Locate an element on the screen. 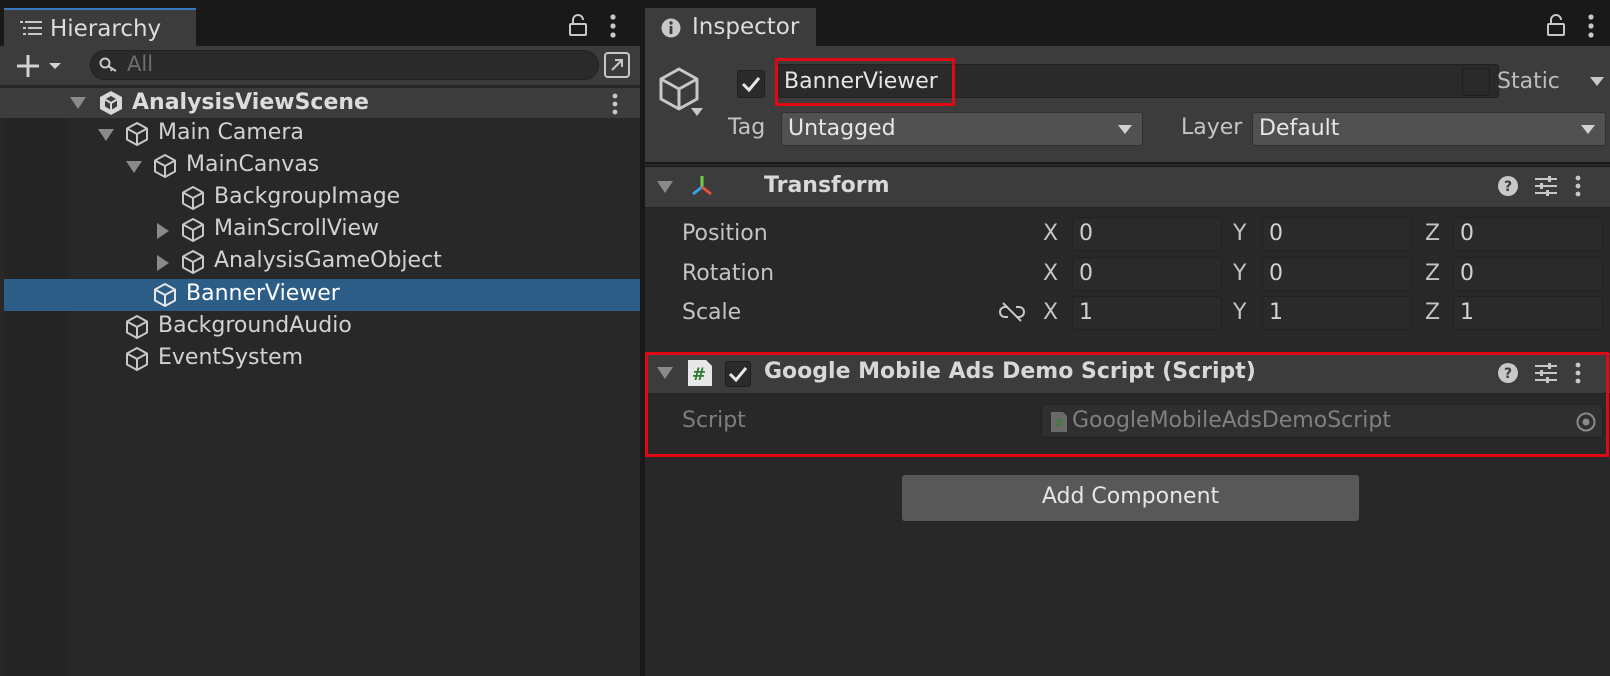  position-y-field: 0 is located at coordinates (1337, 234).